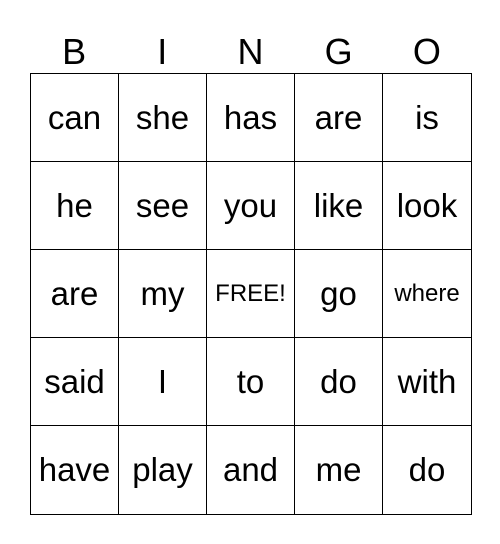  What do you see at coordinates (427, 118) in the screenshot?
I see `bingo-cell: is` at bounding box center [427, 118].